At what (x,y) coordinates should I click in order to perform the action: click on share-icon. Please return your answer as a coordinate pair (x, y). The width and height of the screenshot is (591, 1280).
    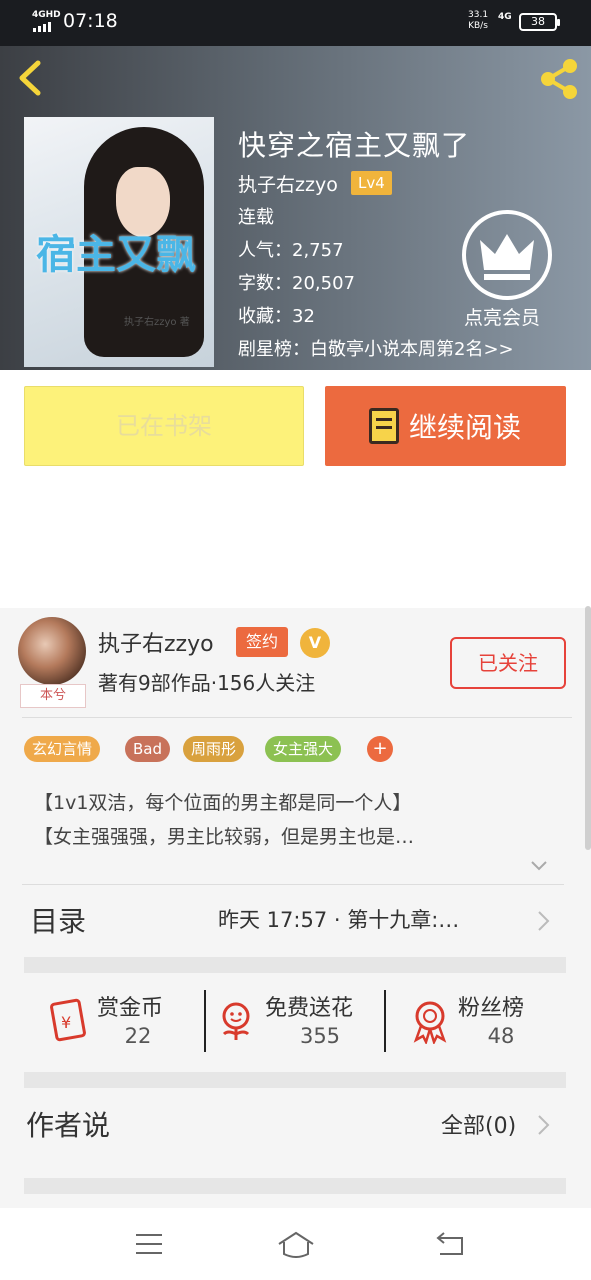
    Looking at the image, I should click on (559, 79).